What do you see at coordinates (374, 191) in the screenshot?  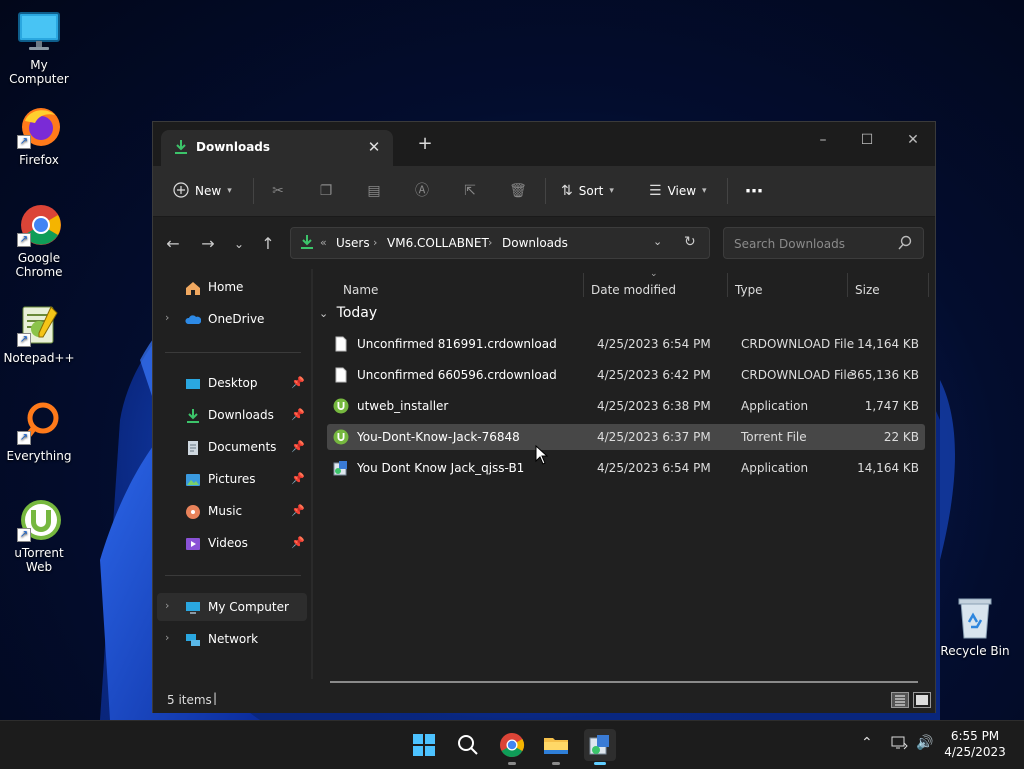 I see `paste-button: ▤` at bounding box center [374, 191].